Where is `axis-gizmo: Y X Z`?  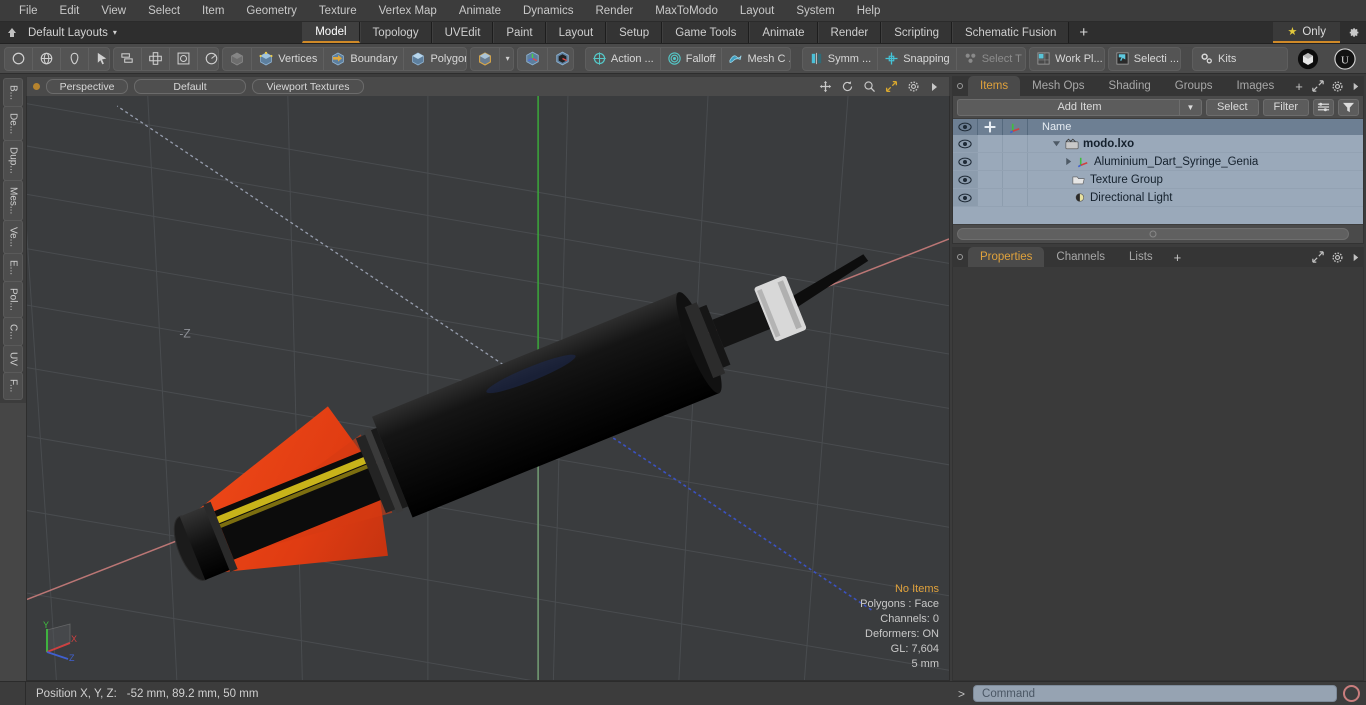
axis-gizmo: Y X Z is located at coordinates (59, 640).